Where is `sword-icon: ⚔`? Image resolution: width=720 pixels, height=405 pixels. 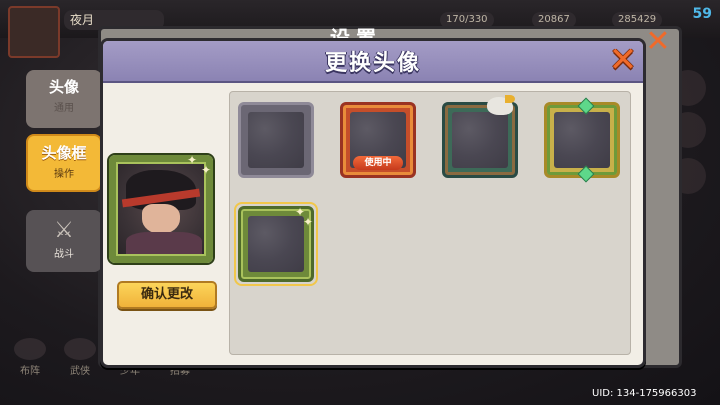
sword-icon: ⚔ is located at coordinates (64, 230).